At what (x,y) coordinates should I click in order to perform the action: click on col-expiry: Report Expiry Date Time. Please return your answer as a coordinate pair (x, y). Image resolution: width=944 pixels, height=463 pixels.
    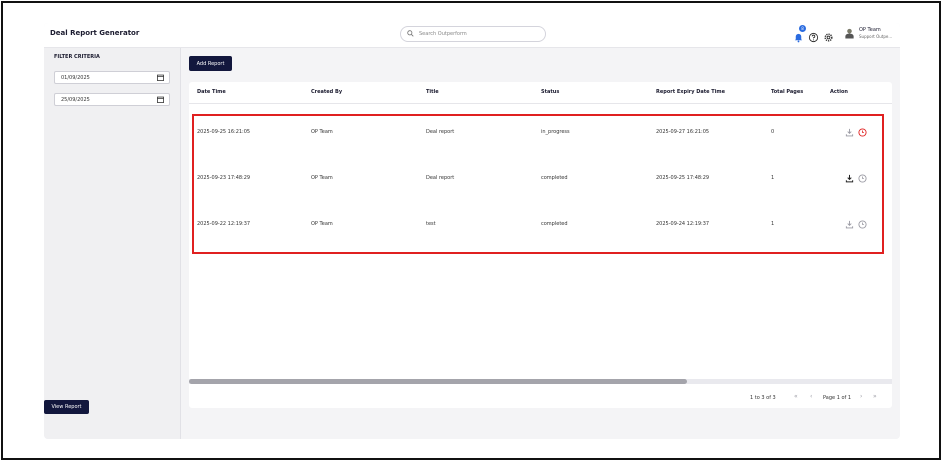
    Looking at the image, I should click on (690, 92).